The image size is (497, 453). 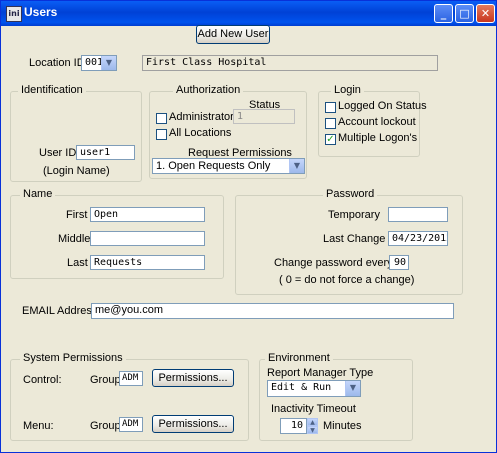 What do you see at coordinates (418, 238) in the screenshot?
I see `last-change-field: 04/23/2012` at bounding box center [418, 238].